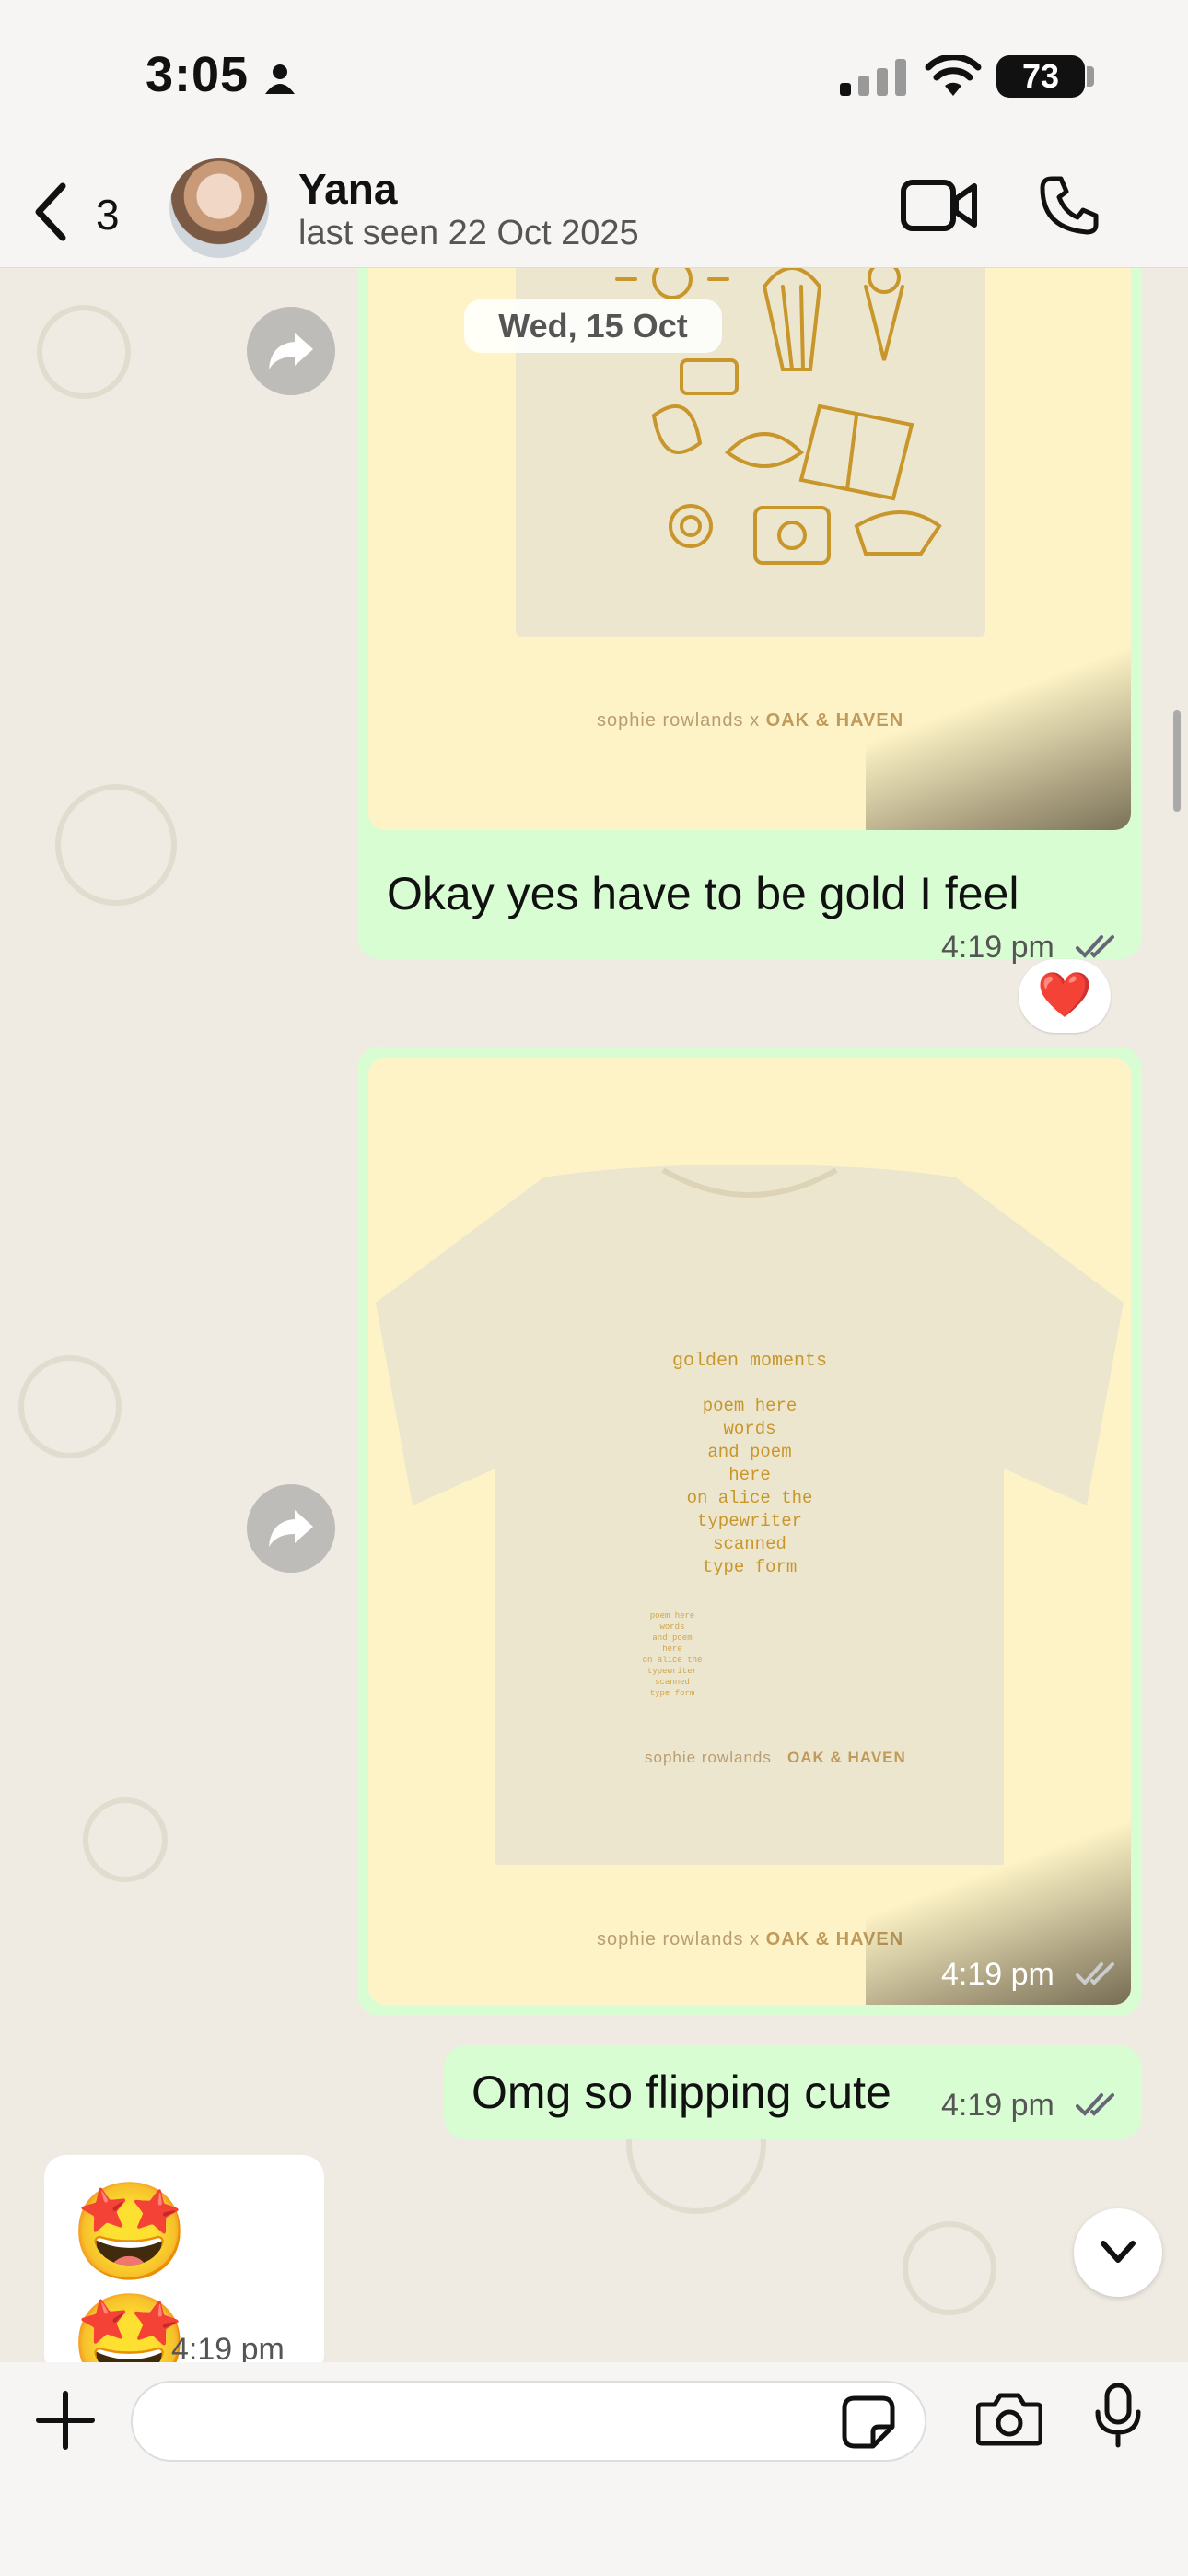 This screenshot has width=1188, height=2576. I want to click on cellular-signal-icon, so click(873, 77).